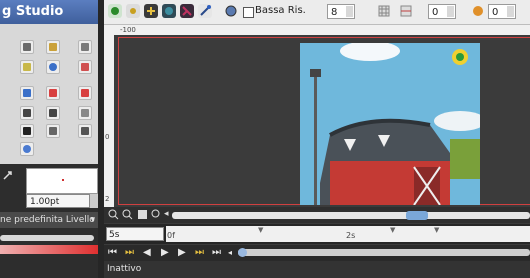 This screenshot has width=530, height=278. I want to click on frame-slider, so click(384, 252).